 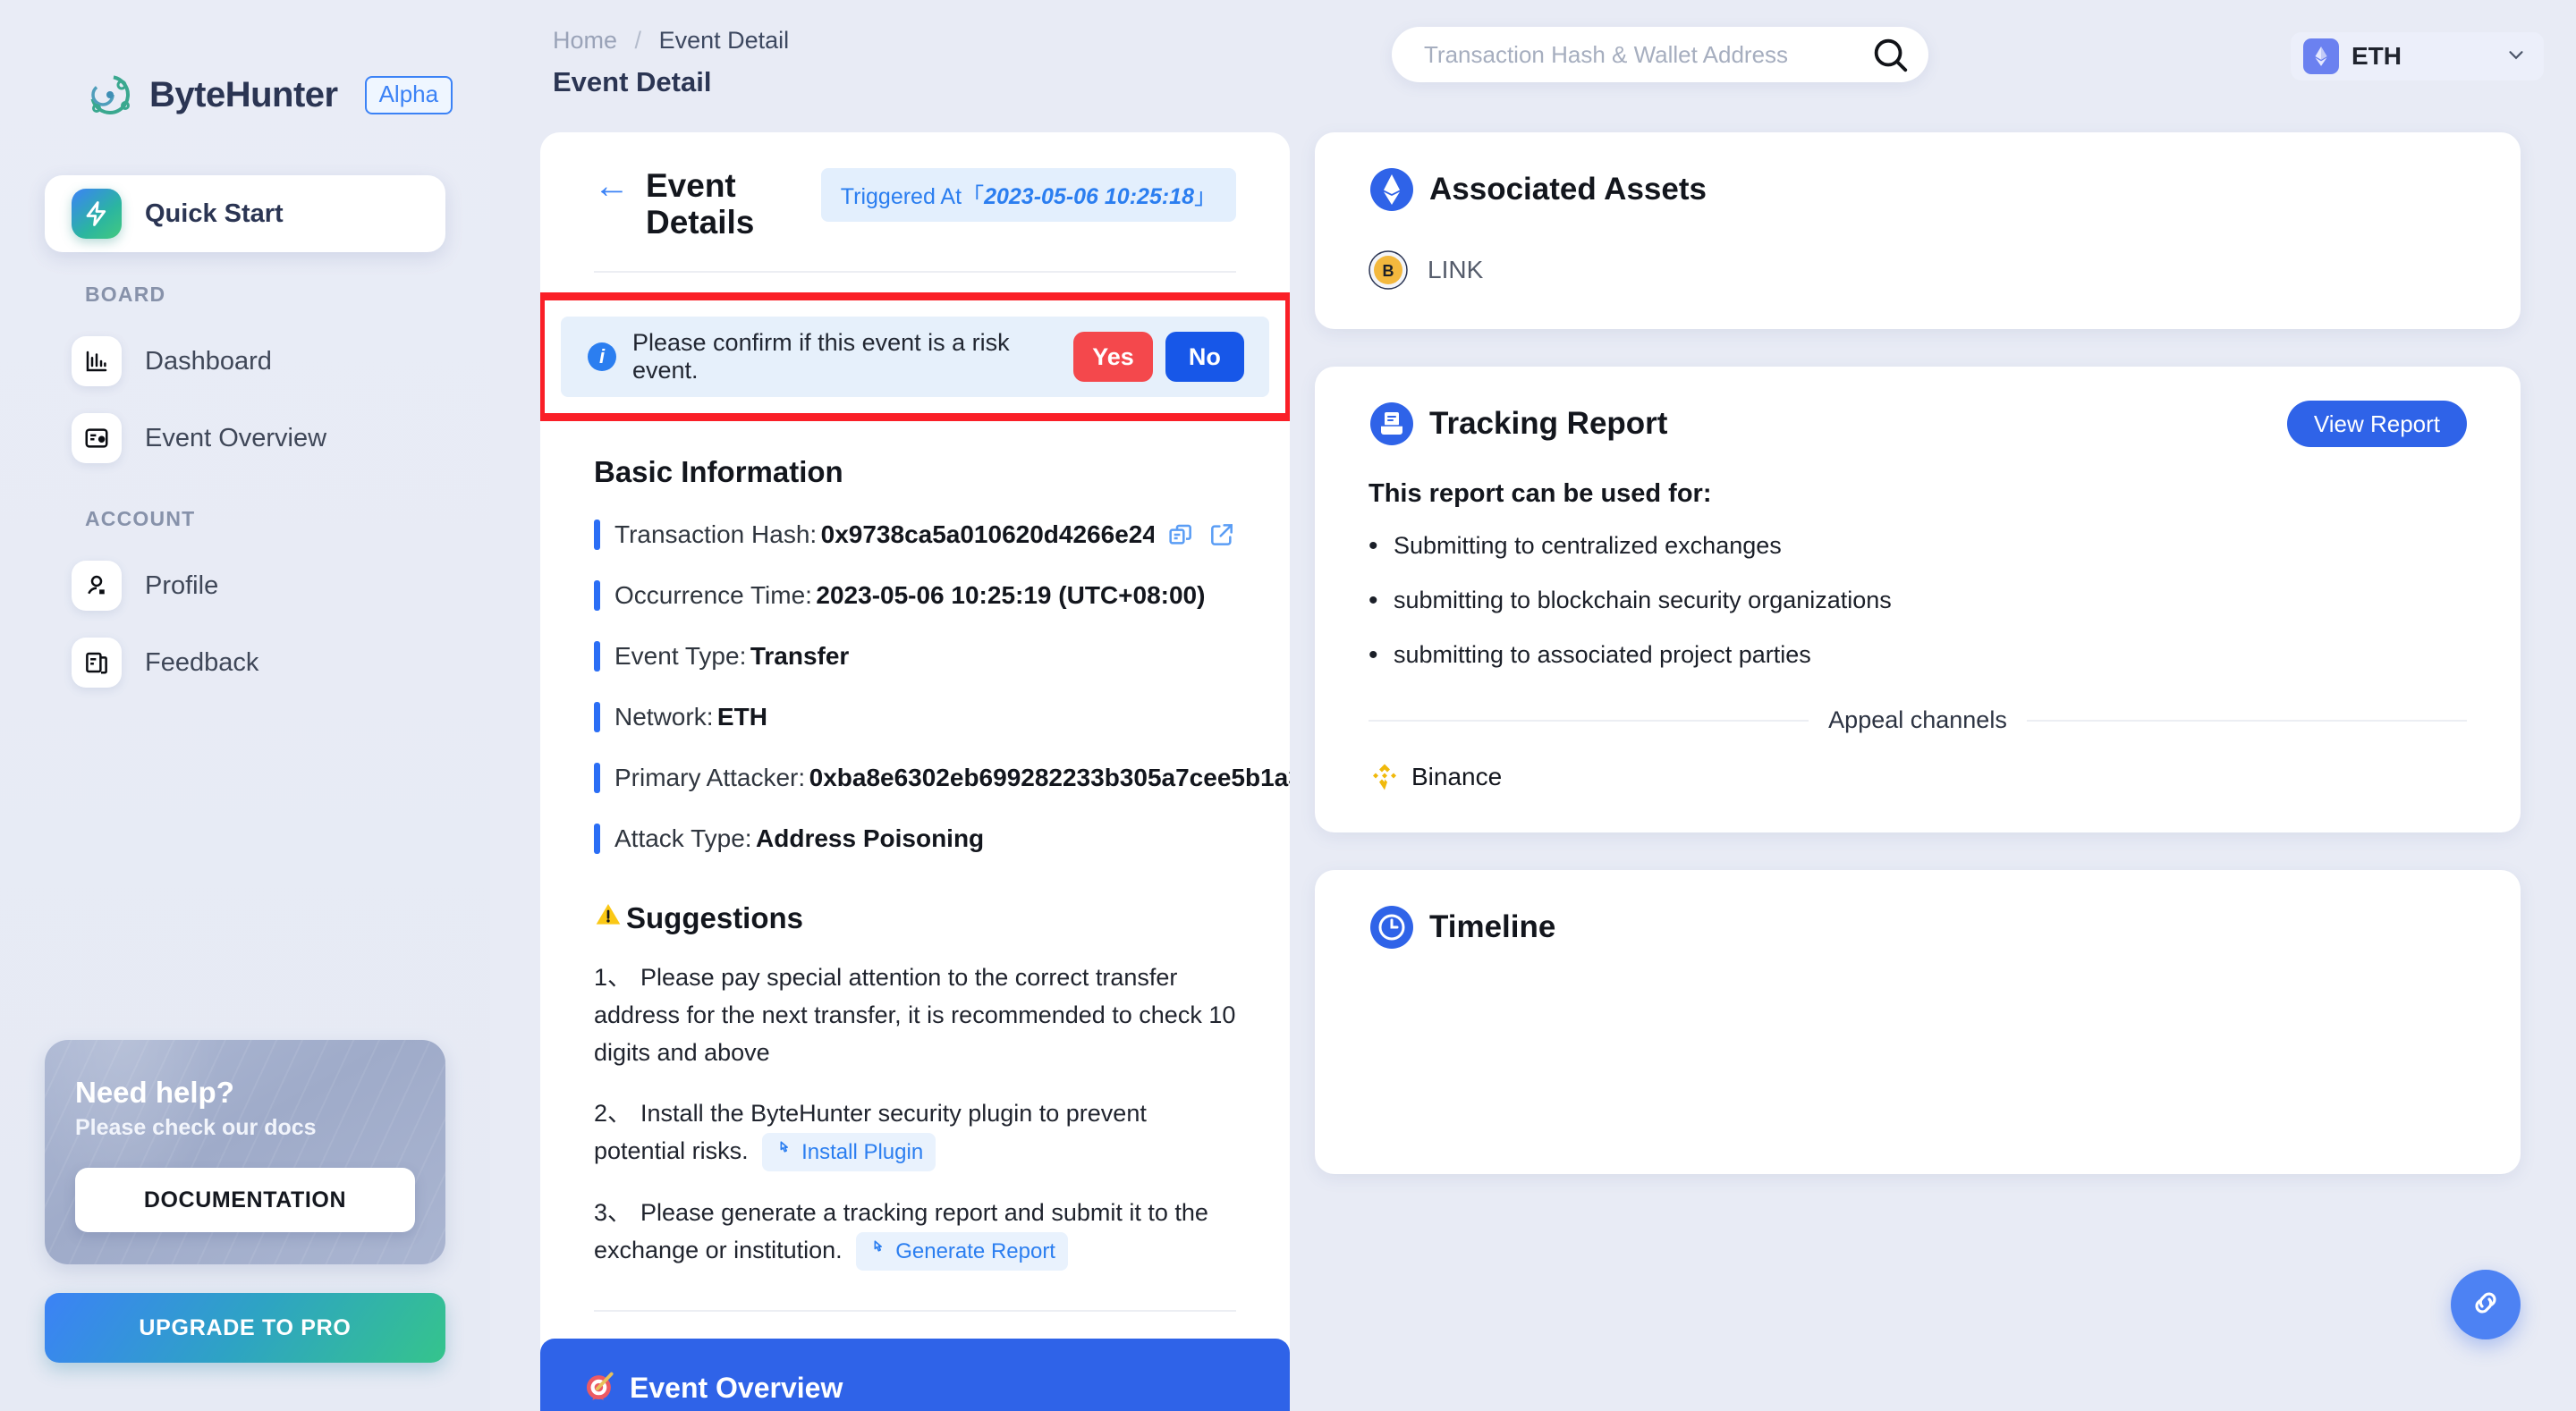 What do you see at coordinates (245, 662) in the screenshot?
I see `sidebar-item-feedback: Feedback` at bounding box center [245, 662].